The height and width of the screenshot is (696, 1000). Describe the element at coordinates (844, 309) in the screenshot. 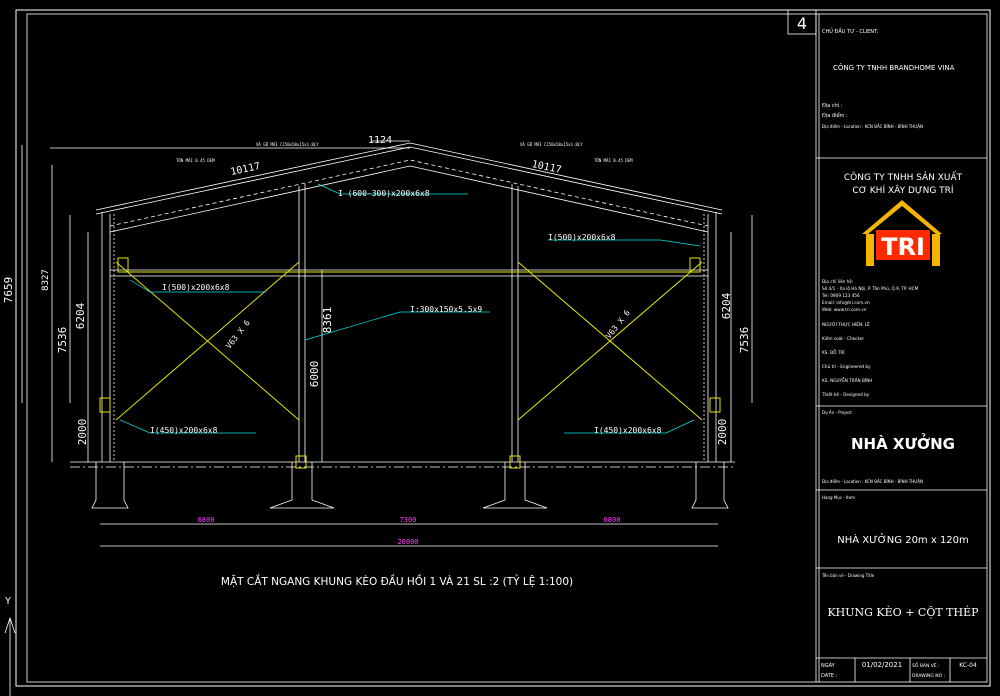

I see `contact-line-4: Web: www.tri.com.vn` at that location.